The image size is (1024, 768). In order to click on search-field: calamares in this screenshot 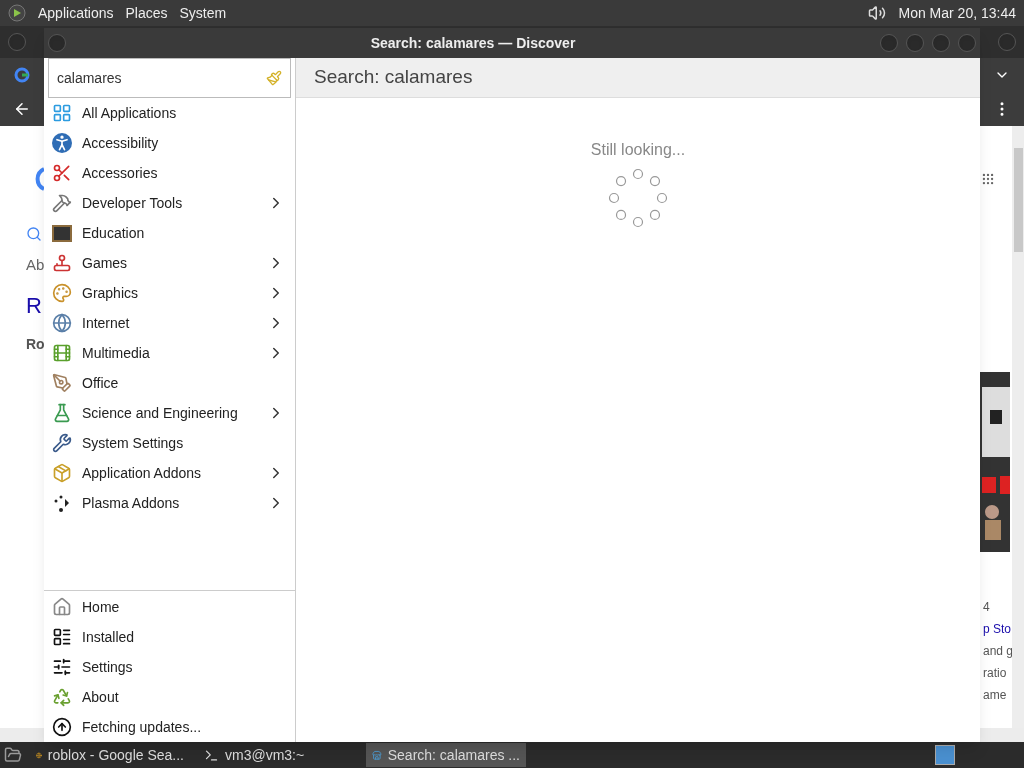, I will do `click(169, 78)`.